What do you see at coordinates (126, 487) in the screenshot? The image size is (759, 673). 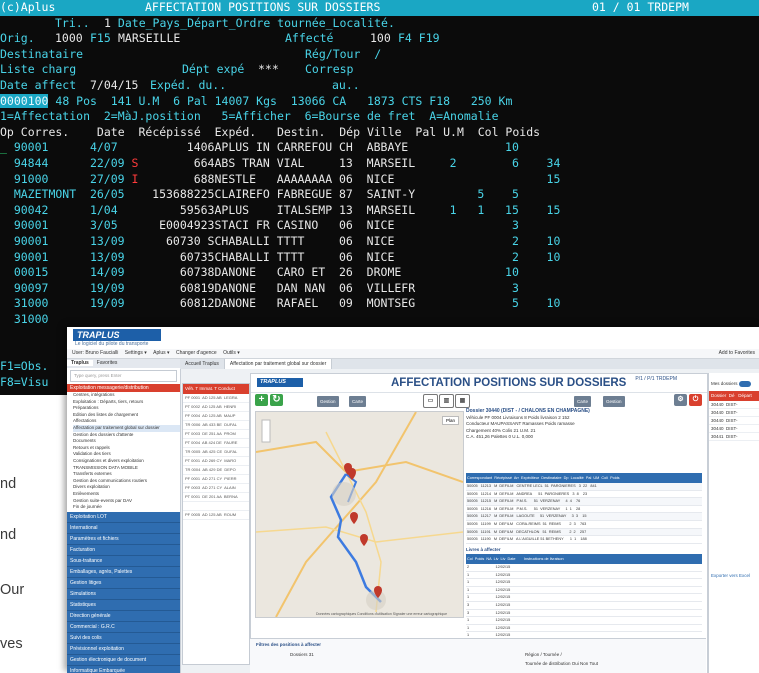 I see `tree-item: Divers exploitation` at bounding box center [126, 487].